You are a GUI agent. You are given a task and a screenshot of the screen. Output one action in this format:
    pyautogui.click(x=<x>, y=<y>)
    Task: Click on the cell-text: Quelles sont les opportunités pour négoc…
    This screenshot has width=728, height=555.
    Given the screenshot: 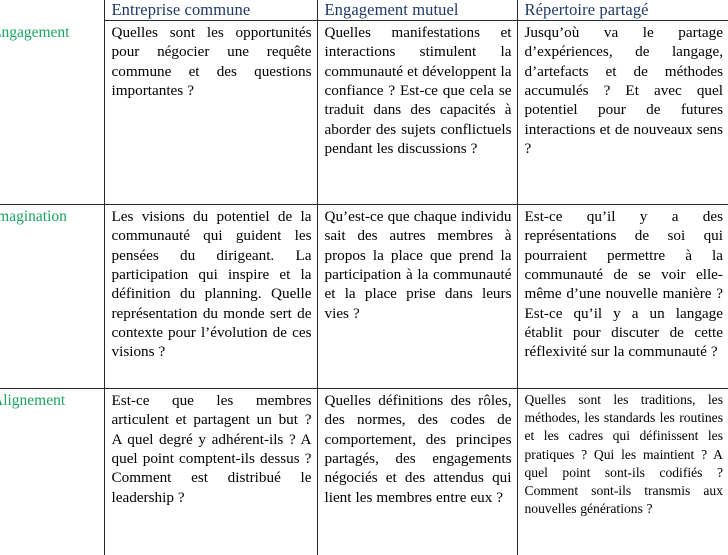 What is the action you would take?
    pyautogui.click(x=211, y=62)
    